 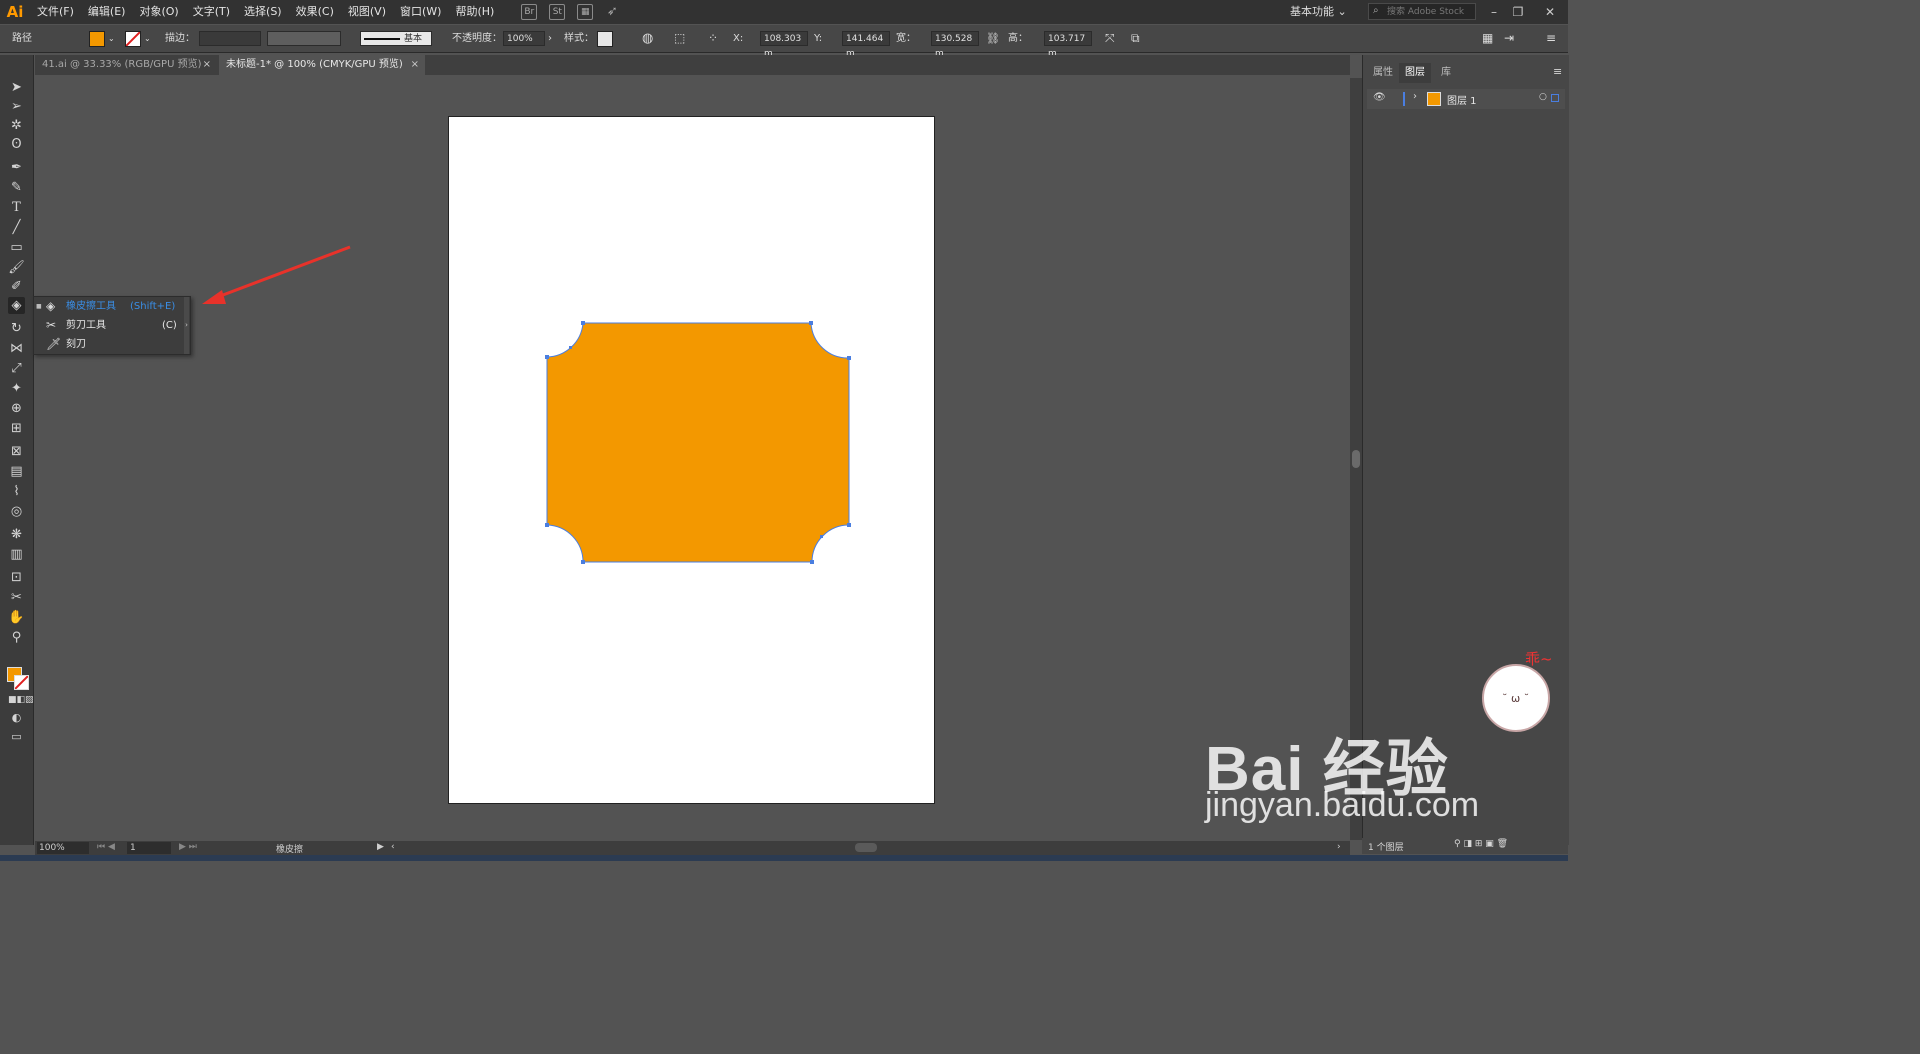 What do you see at coordinates (1446, 73) in the screenshot?
I see `tab-libraries: 库` at bounding box center [1446, 73].